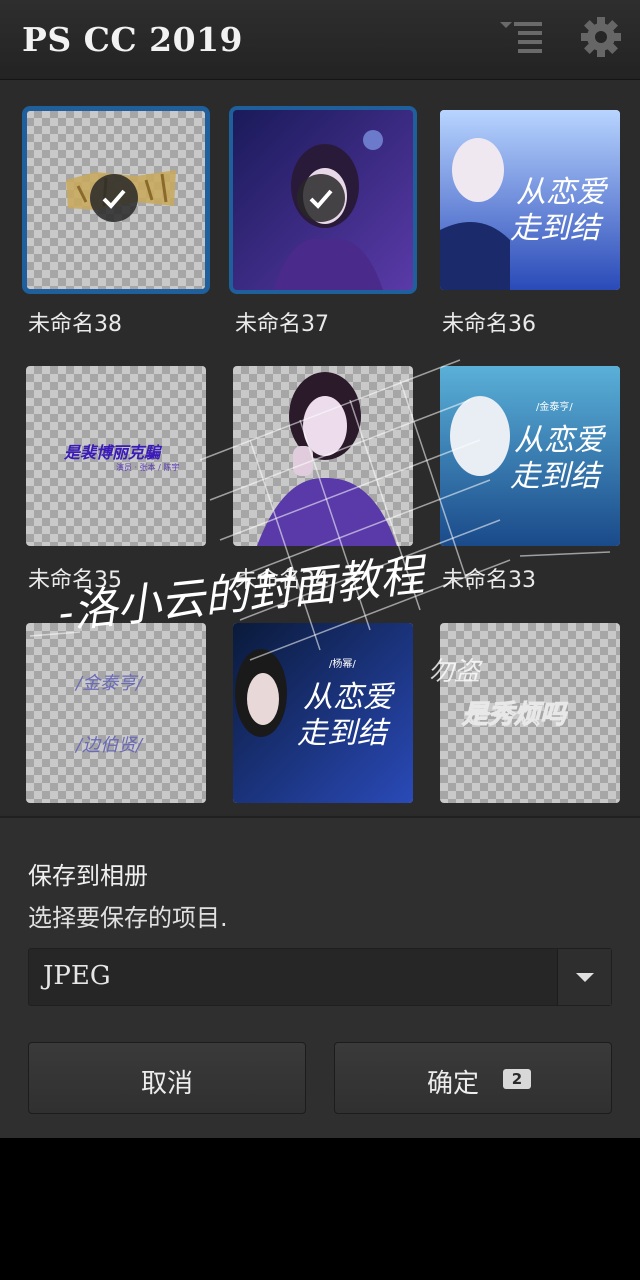 This screenshot has width=640, height=1280. I want to click on cancel-button: 取消, so click(167, 1078).